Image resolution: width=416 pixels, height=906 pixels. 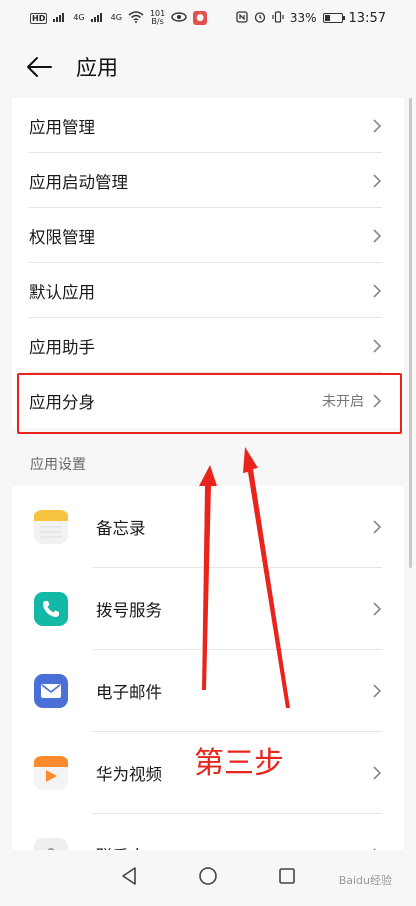 What do you see at coordinates (62, 292) in the screenshot?
I see `menu-item-label: 默认应用` at bounding box center [62, 292].